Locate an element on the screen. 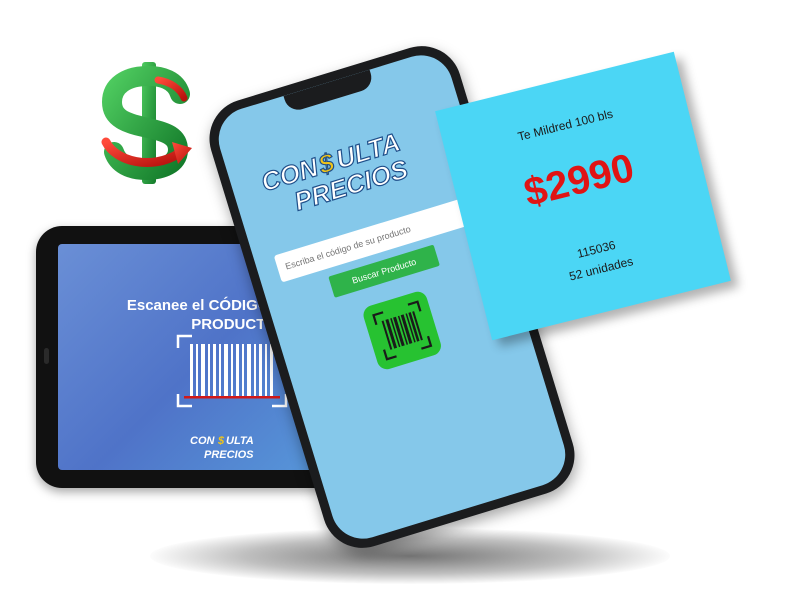 The image size is (800, 611). tablet-logo-part1: CON is located at coordinates (203, 441).